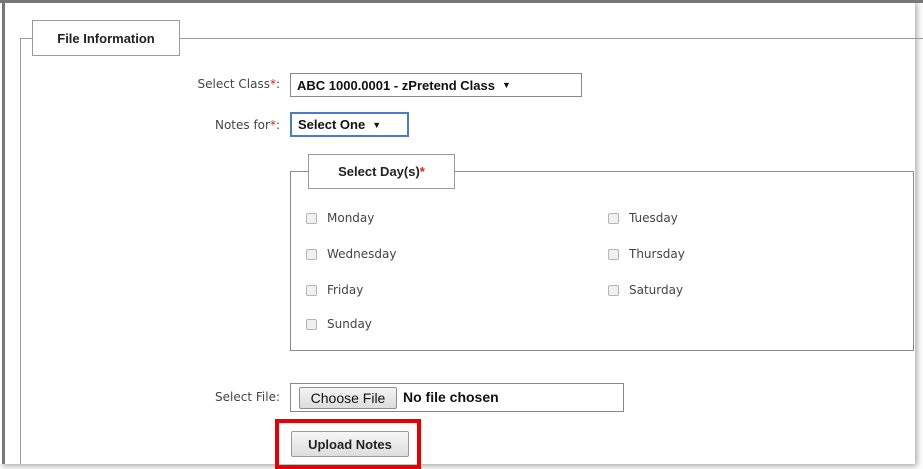 This screenshot has width=923, height=469. I want to click on fieldset-border-top-right, so click(551, 38).